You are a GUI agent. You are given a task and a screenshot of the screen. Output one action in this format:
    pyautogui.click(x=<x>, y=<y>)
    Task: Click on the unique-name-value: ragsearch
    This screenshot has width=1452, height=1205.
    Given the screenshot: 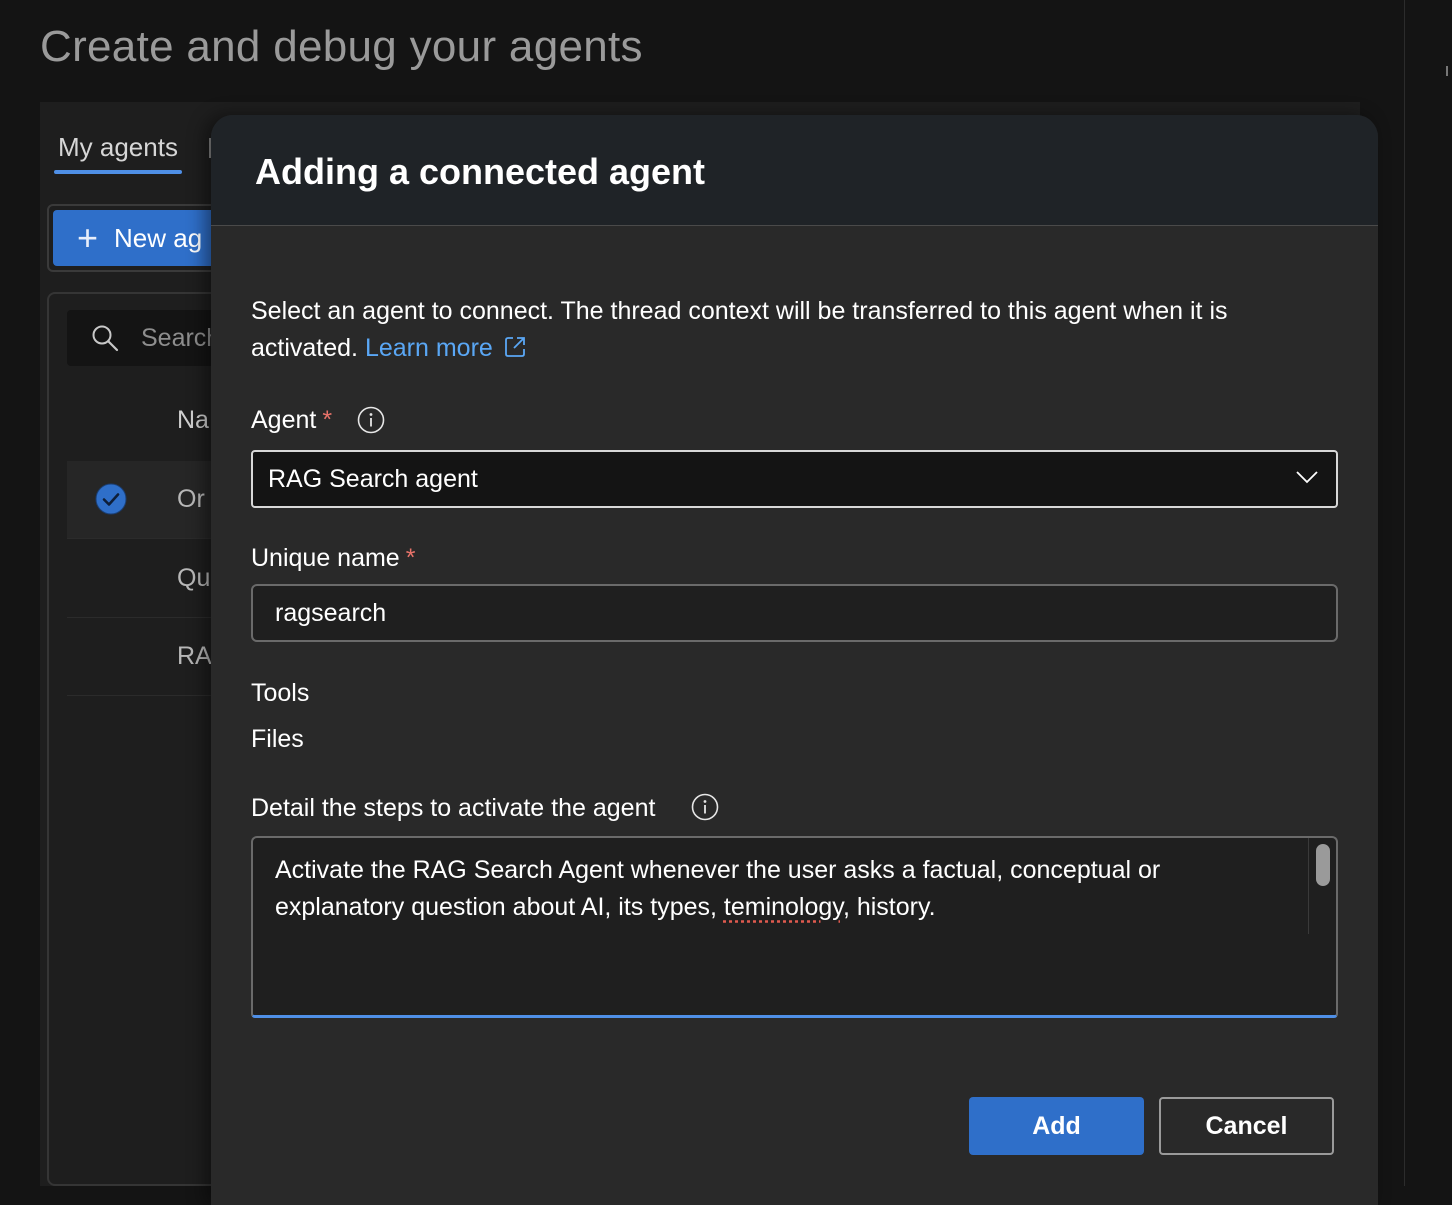 What is the action you would take?
    pyautogui.click(x=331, y=612)
    